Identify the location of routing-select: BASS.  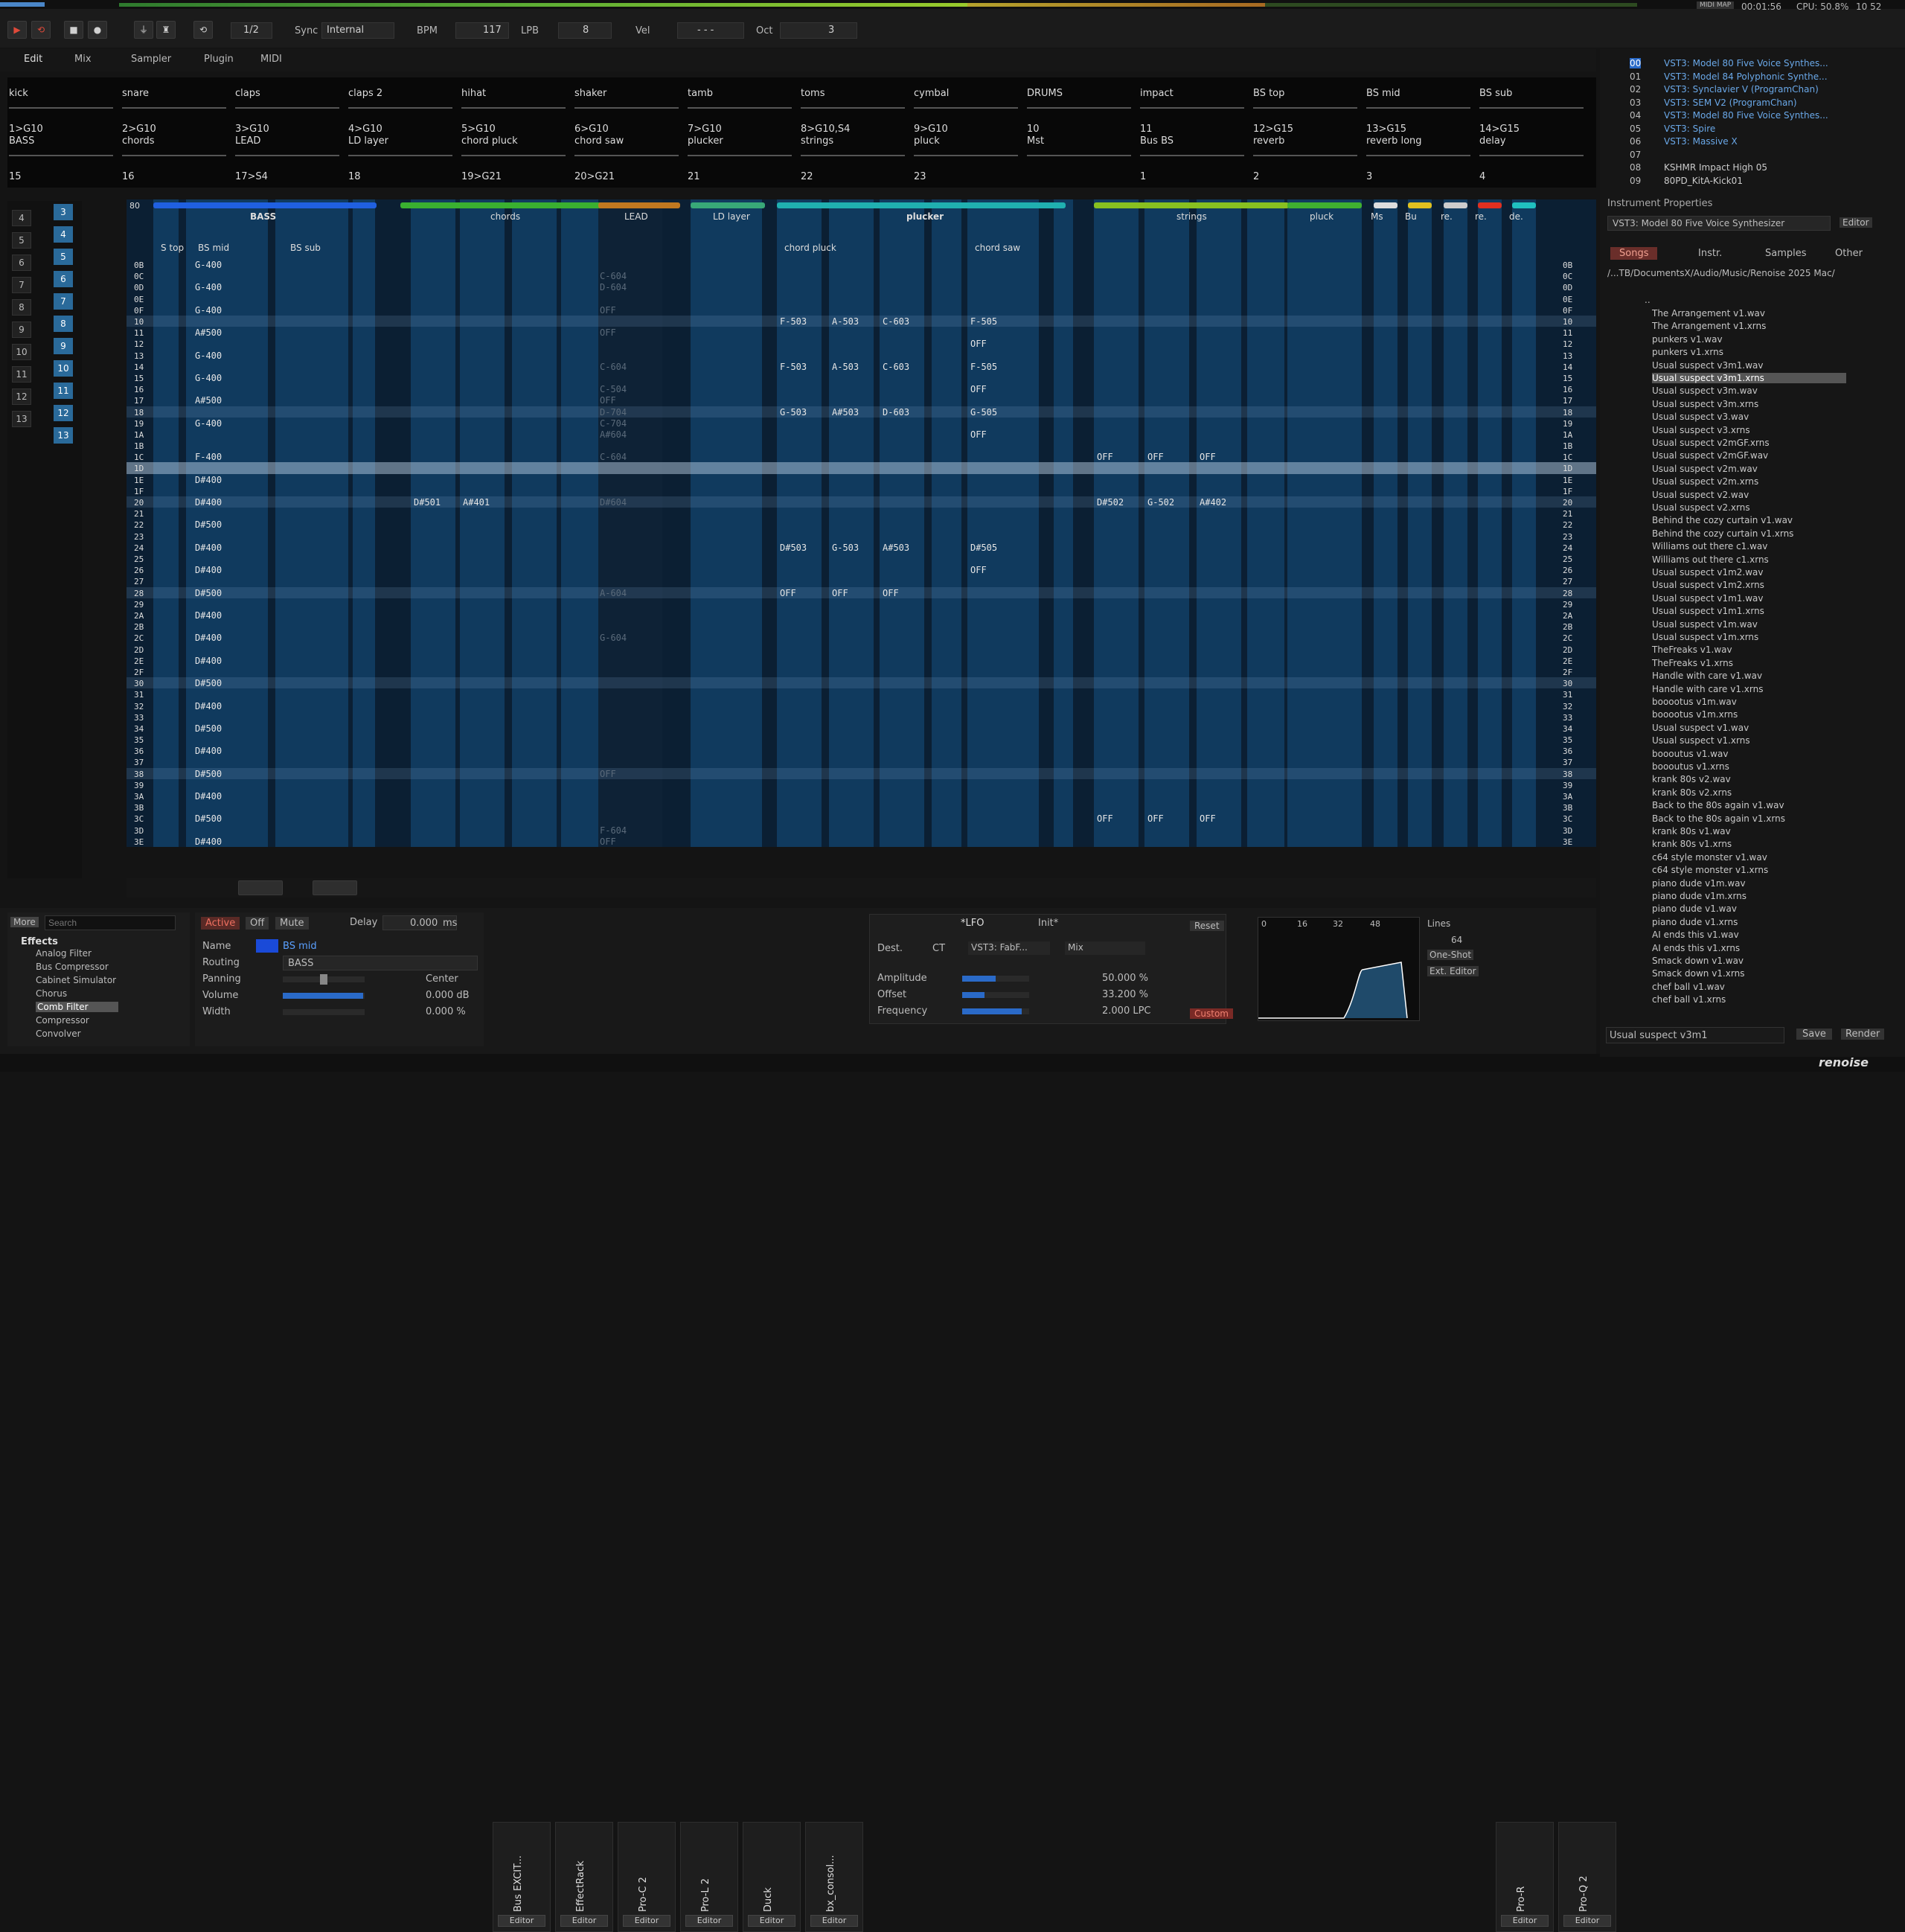
(380, 963).